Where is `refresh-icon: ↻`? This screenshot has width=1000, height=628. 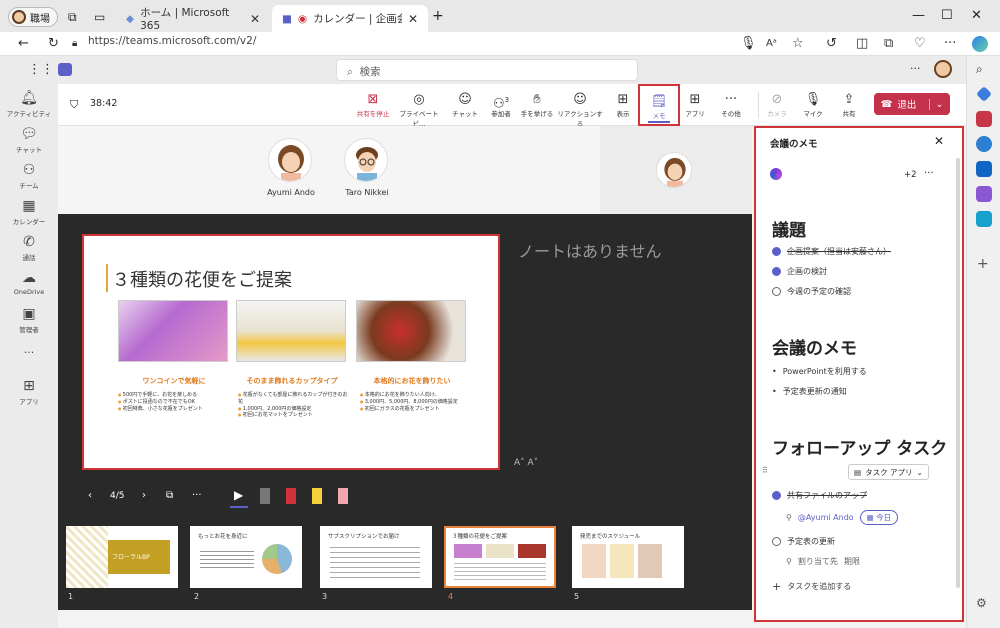
refresh-icon: ↻ is located at coordinates (53, 43).